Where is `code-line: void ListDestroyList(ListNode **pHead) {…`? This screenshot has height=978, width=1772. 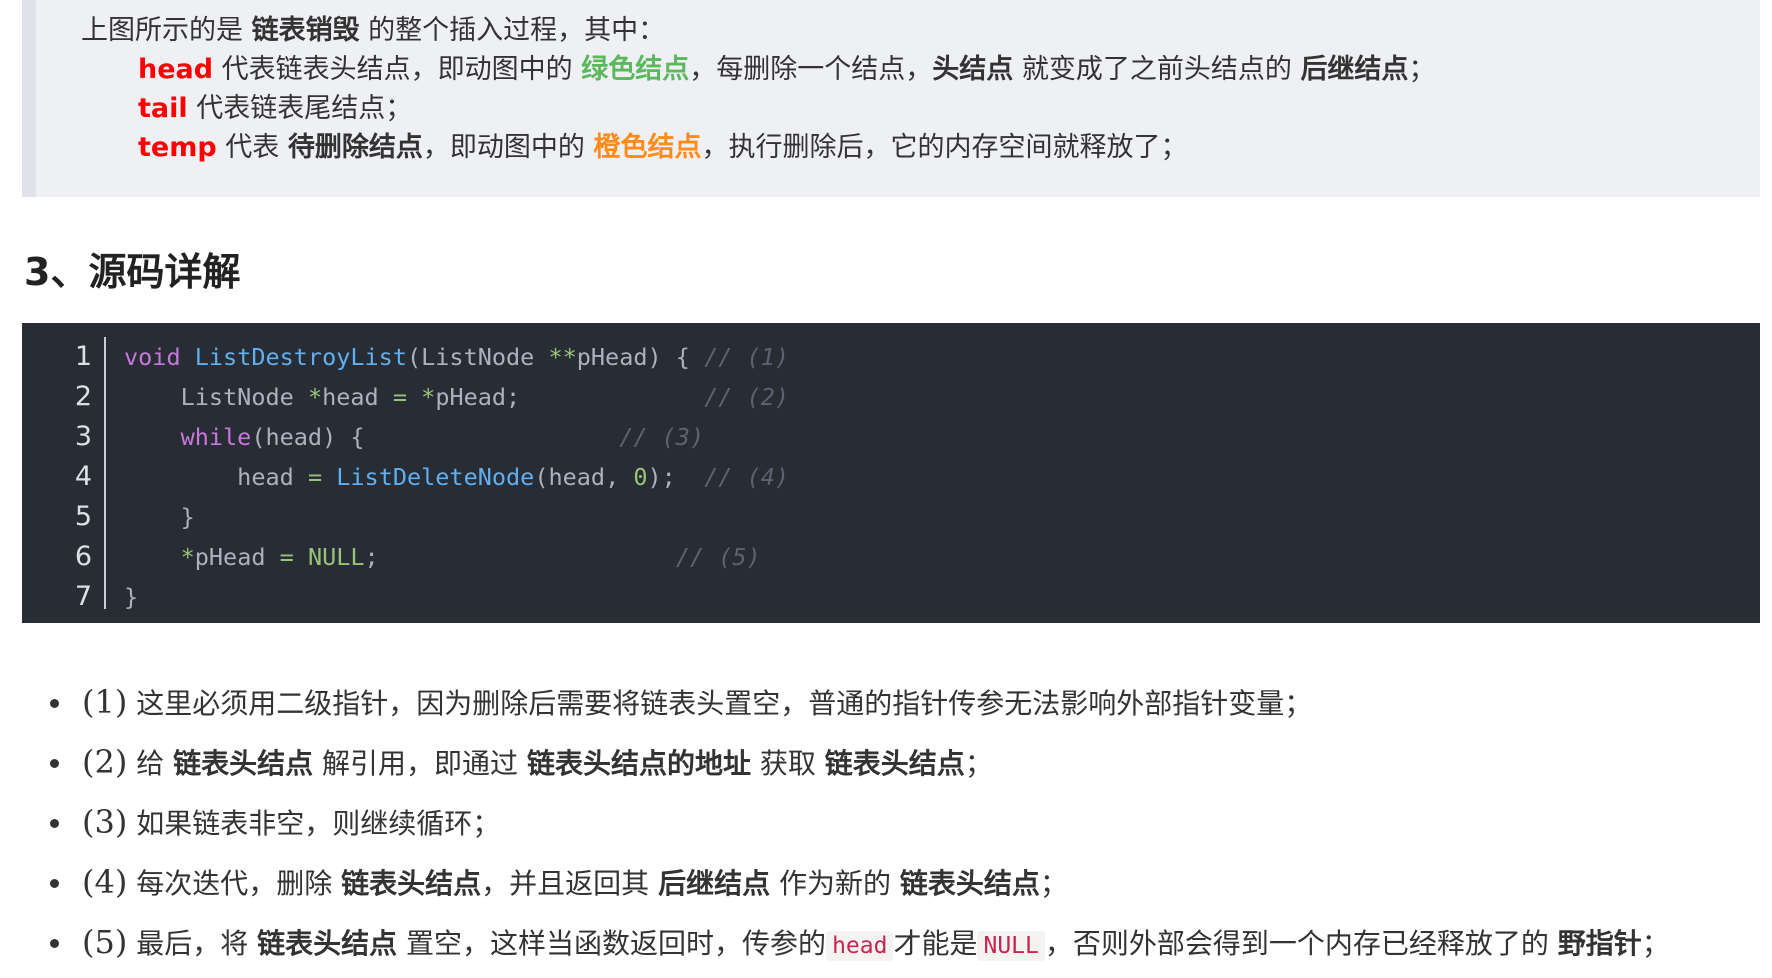
code-line: void ListDestroyList(ListNode **pHead) {… is located at coordinates (456, 357).